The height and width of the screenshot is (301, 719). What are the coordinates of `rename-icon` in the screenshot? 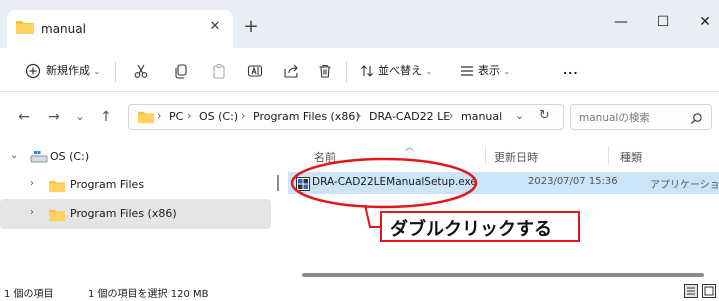 It's located at (255, 71).